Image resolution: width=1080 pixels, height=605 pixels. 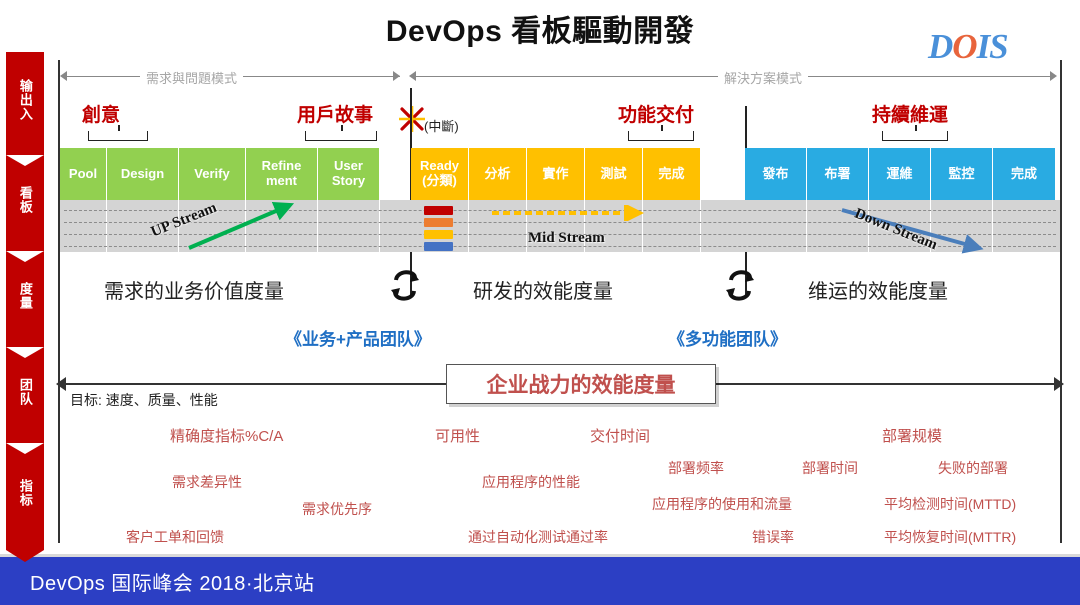 I want to click on kpi-deploy-time: 部署时间, so click(x=830, y=468).